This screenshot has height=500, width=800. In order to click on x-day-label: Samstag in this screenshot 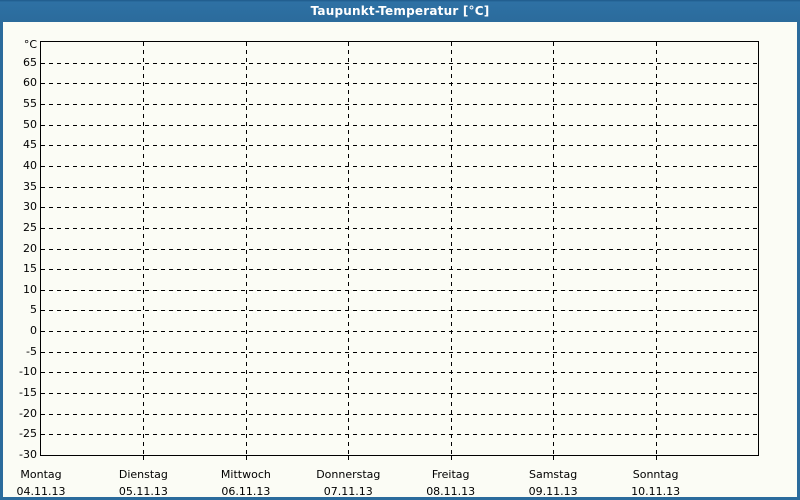, I will do `click(553, 474)`.